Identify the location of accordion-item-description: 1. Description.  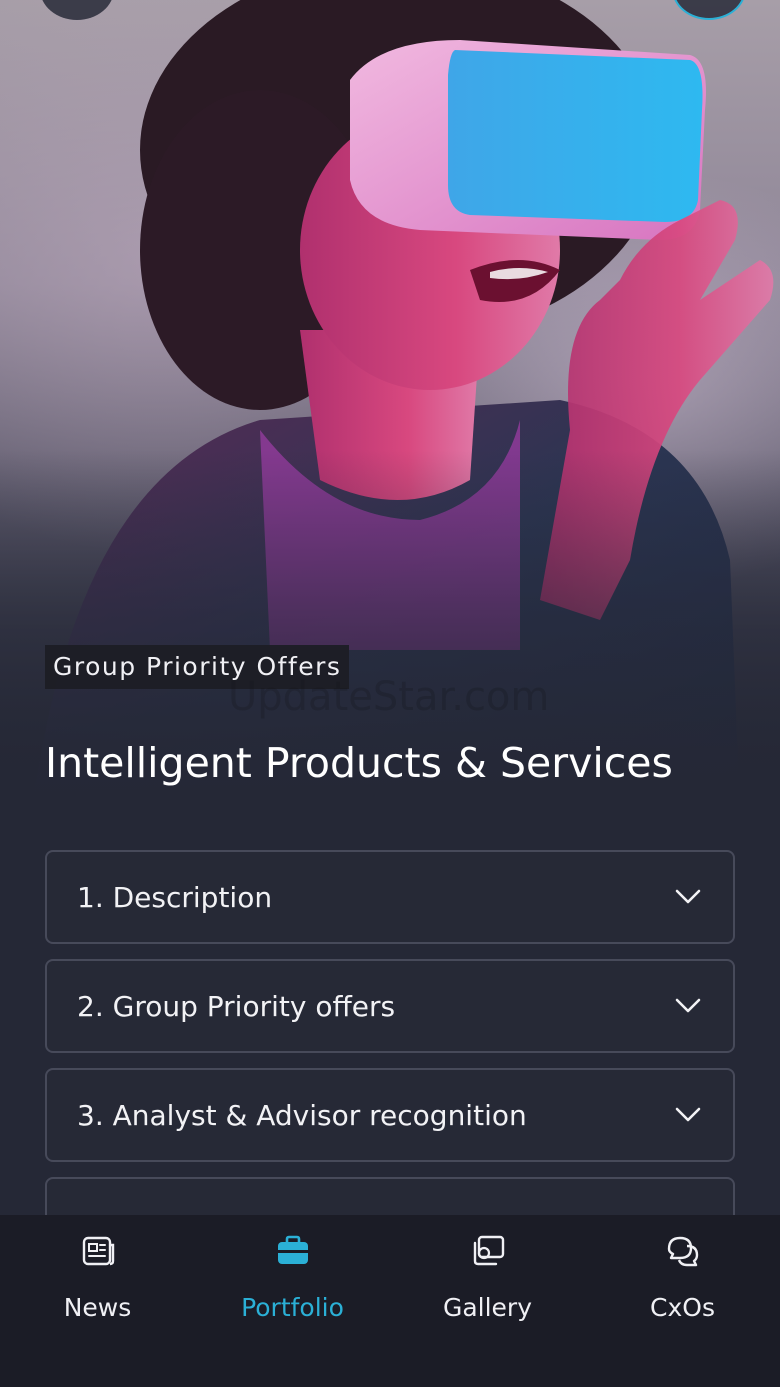
(390, 897).